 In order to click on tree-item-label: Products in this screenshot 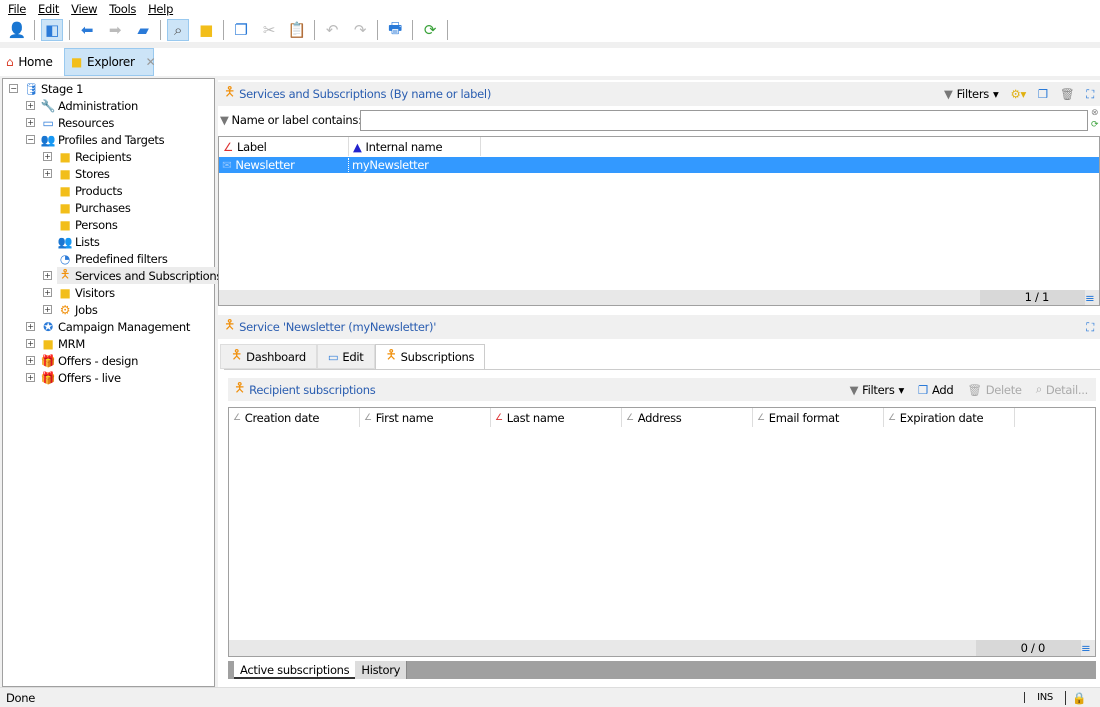, I will do `click(99, 190)`.